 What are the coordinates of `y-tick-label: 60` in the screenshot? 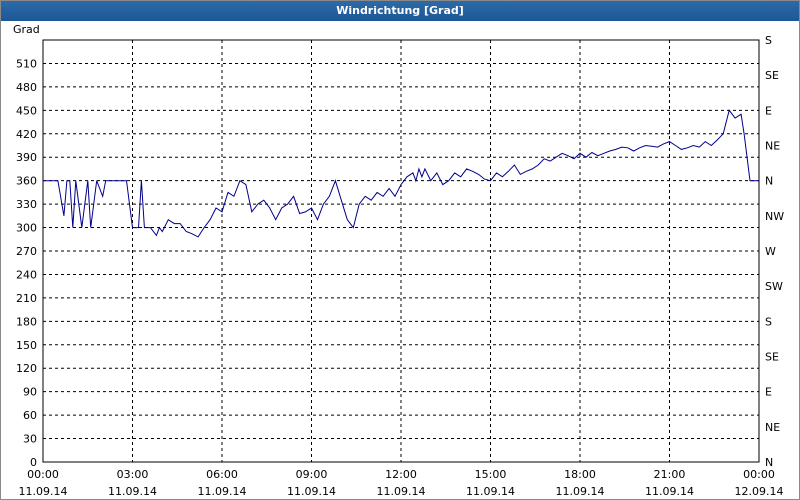 It's located at (30, 415).